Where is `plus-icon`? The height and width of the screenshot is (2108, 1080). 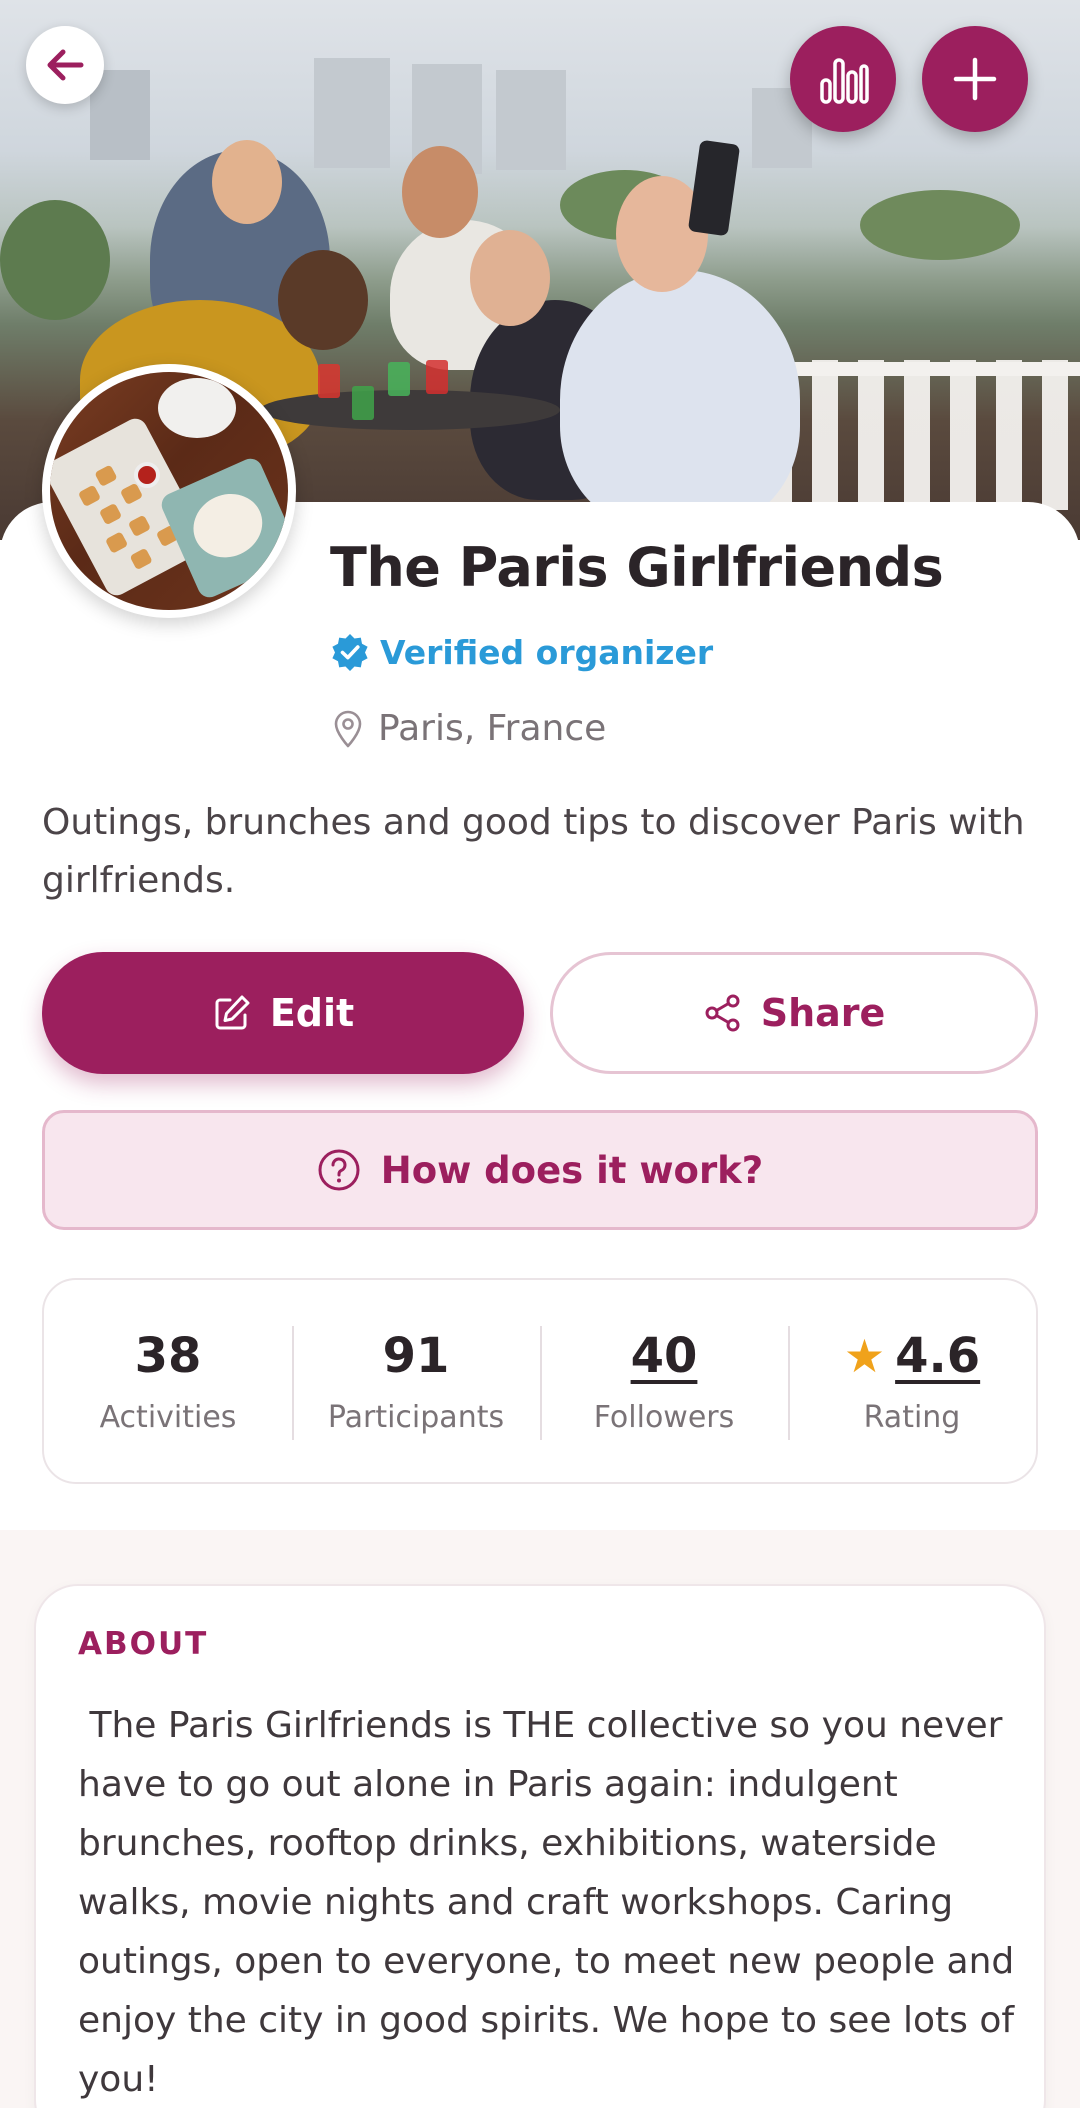
plus-icon is located at coordinates (975, 79).